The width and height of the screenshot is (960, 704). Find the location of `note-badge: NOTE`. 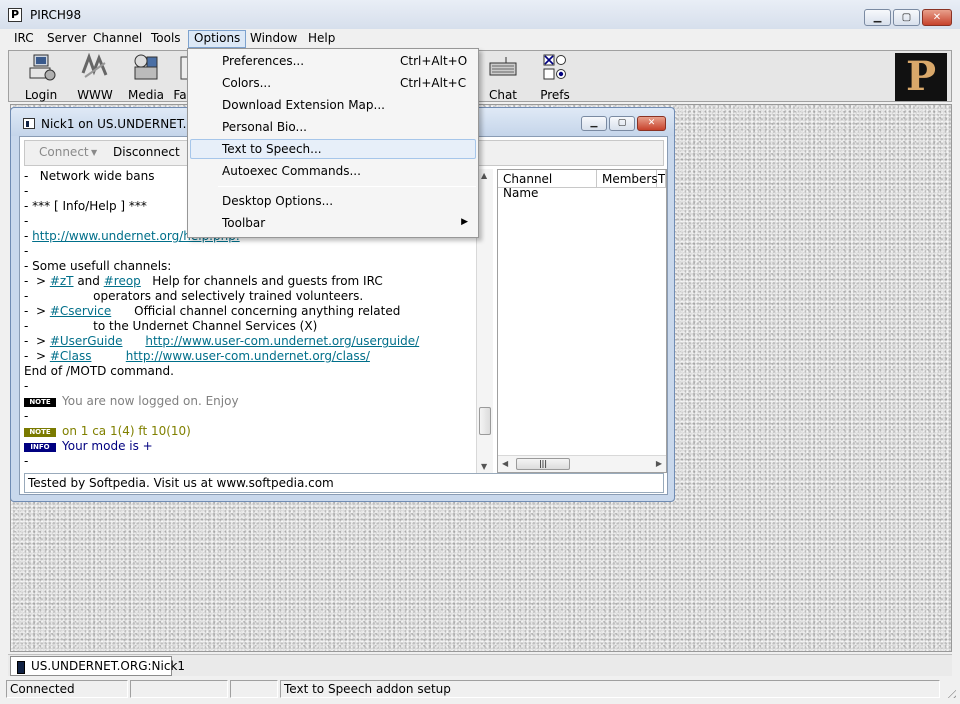

note-badge: NOTE is located at coordinates (40, 402).